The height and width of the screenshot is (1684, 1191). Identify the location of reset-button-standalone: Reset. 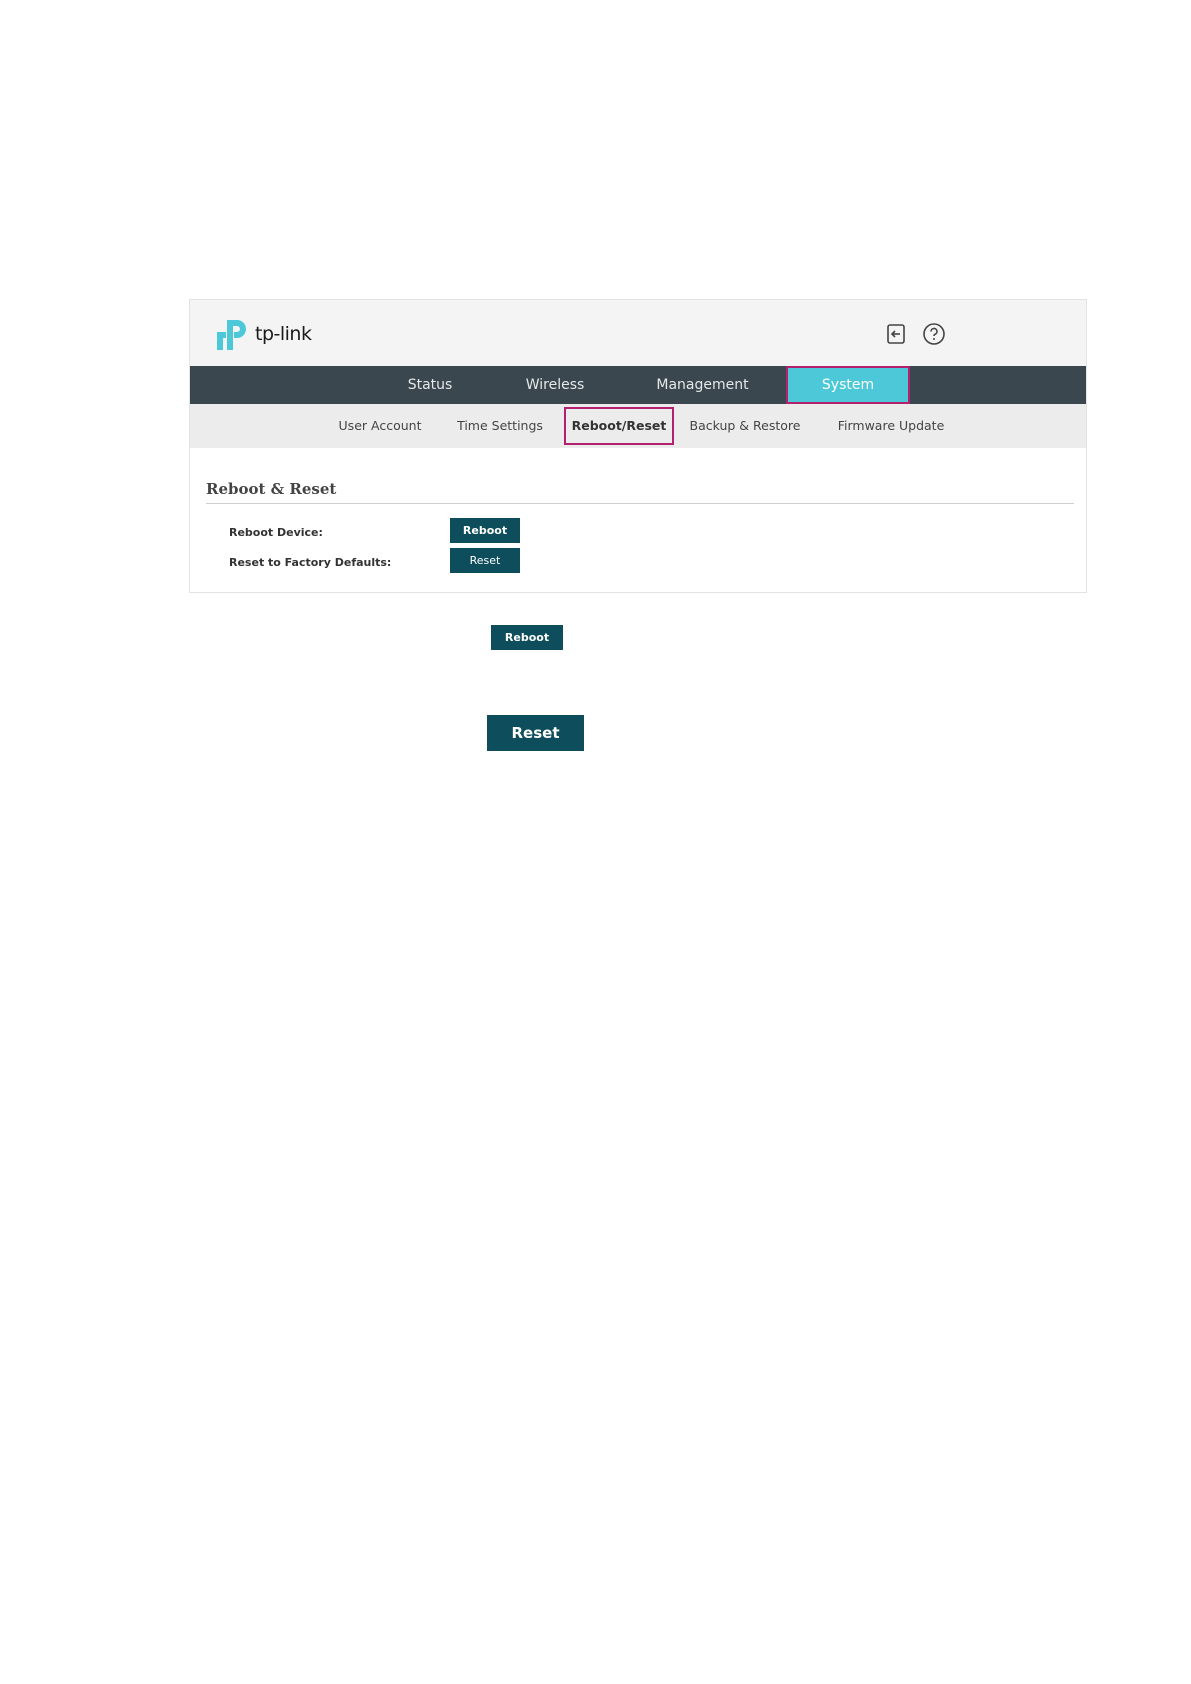
(535, 733).